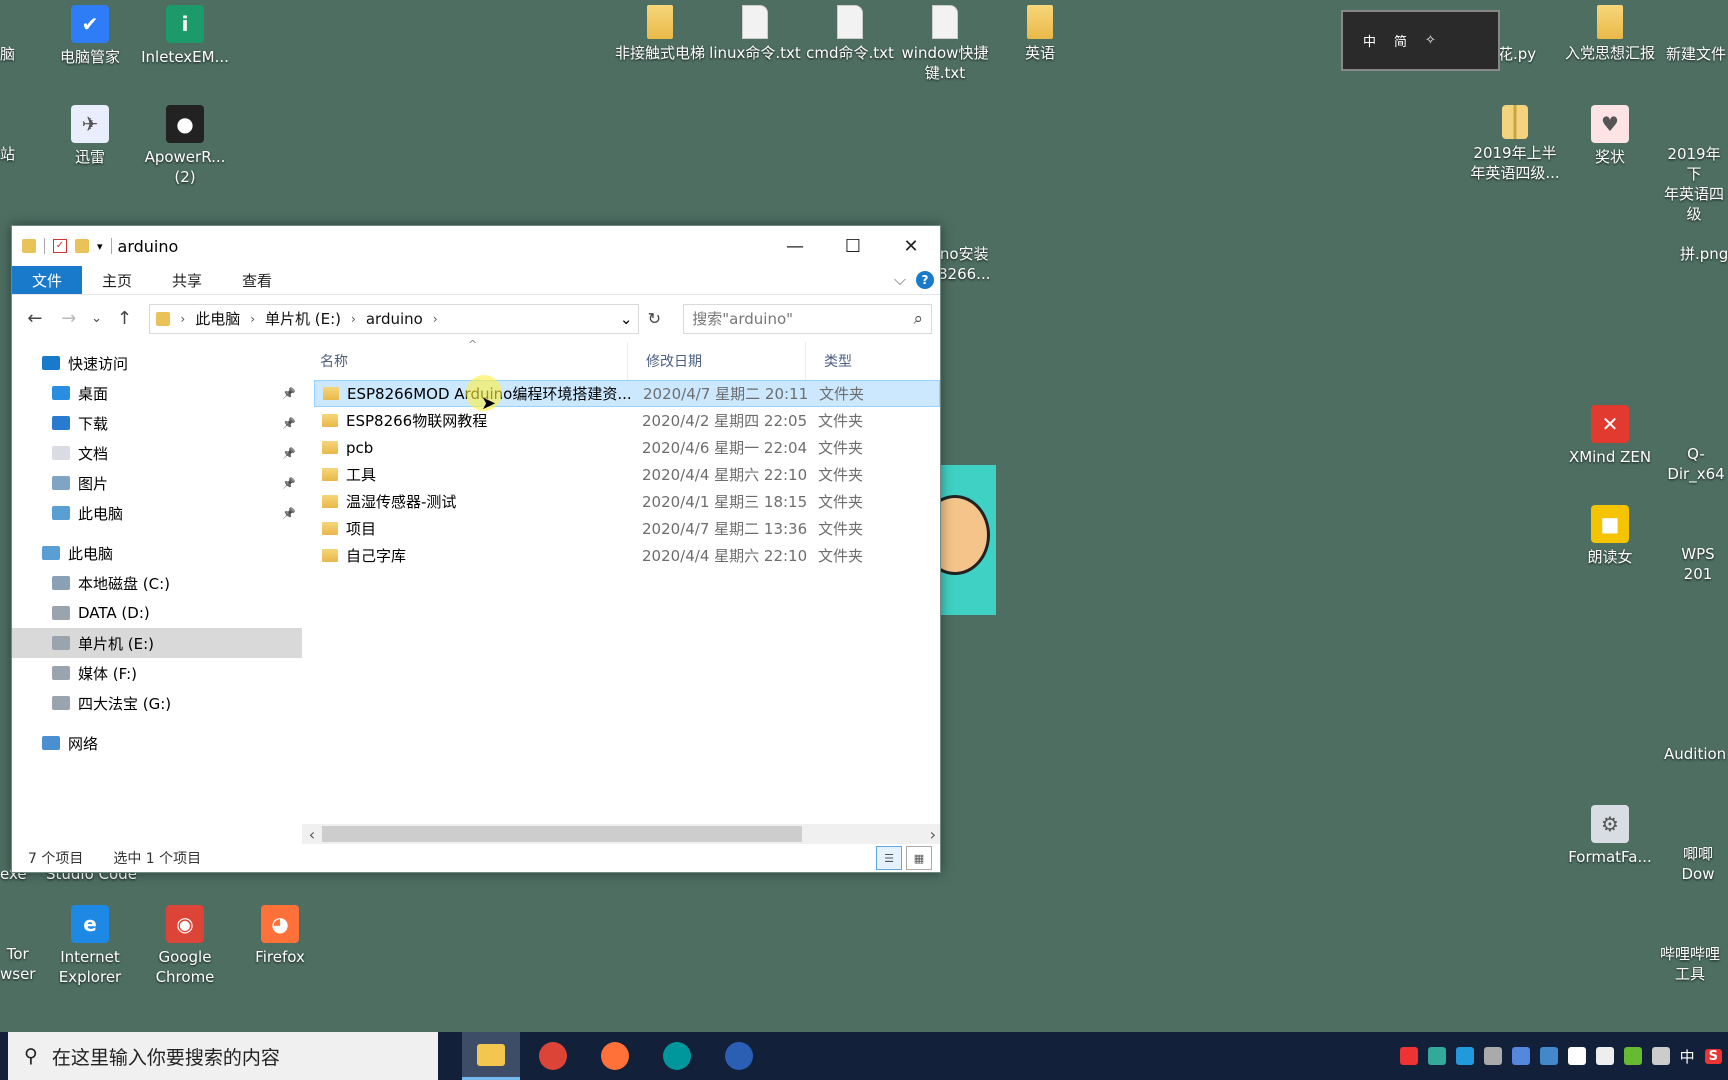 The width and height of the screenshot is (1728, 1080). Describe the element at coordinates (1517, 54) in the screenshot. I see `desktop-icon-label-partial: 花.py` at that location.